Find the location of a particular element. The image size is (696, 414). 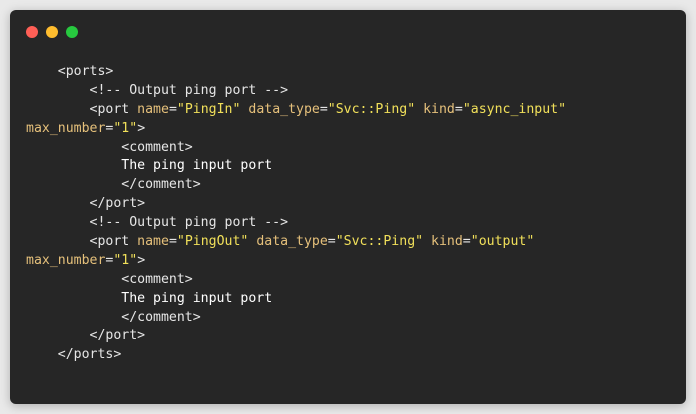

code-token-tag: <ports> is located at coordinates (85, 71).